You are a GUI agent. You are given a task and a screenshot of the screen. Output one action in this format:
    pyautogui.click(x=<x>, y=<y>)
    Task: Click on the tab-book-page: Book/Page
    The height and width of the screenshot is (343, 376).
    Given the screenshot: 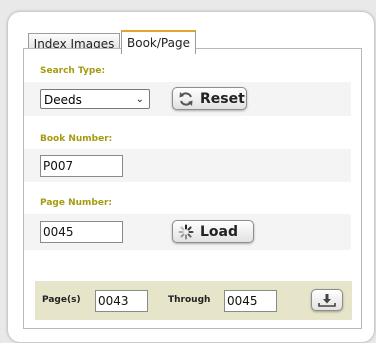 What is the action you would take?
    pyautogui.click(x=158, y=42)
    